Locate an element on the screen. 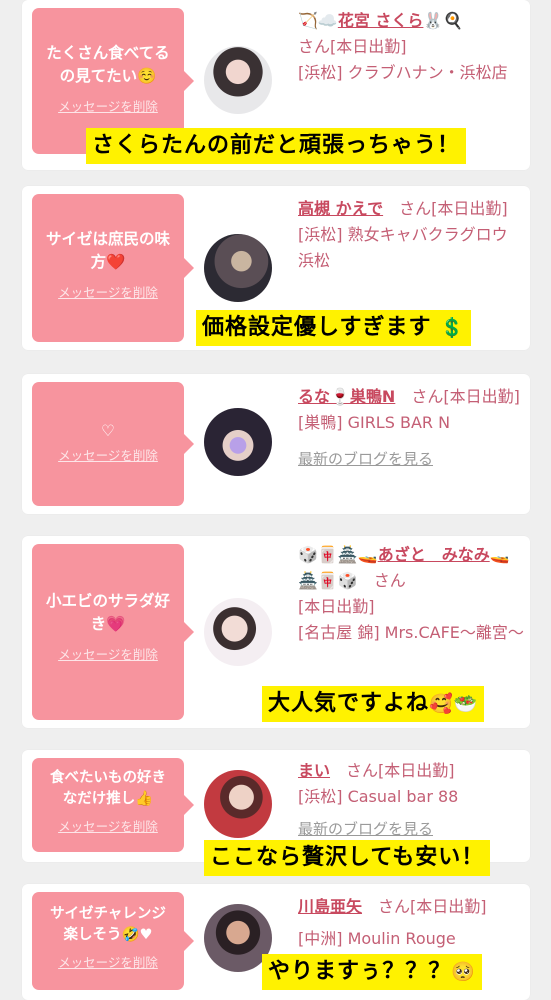 The image size is (551, 1000). girl-info: 川島亜矢 さん[本日出勤] [中洲] Moulin Rouge is located at coordinates (412, 921).